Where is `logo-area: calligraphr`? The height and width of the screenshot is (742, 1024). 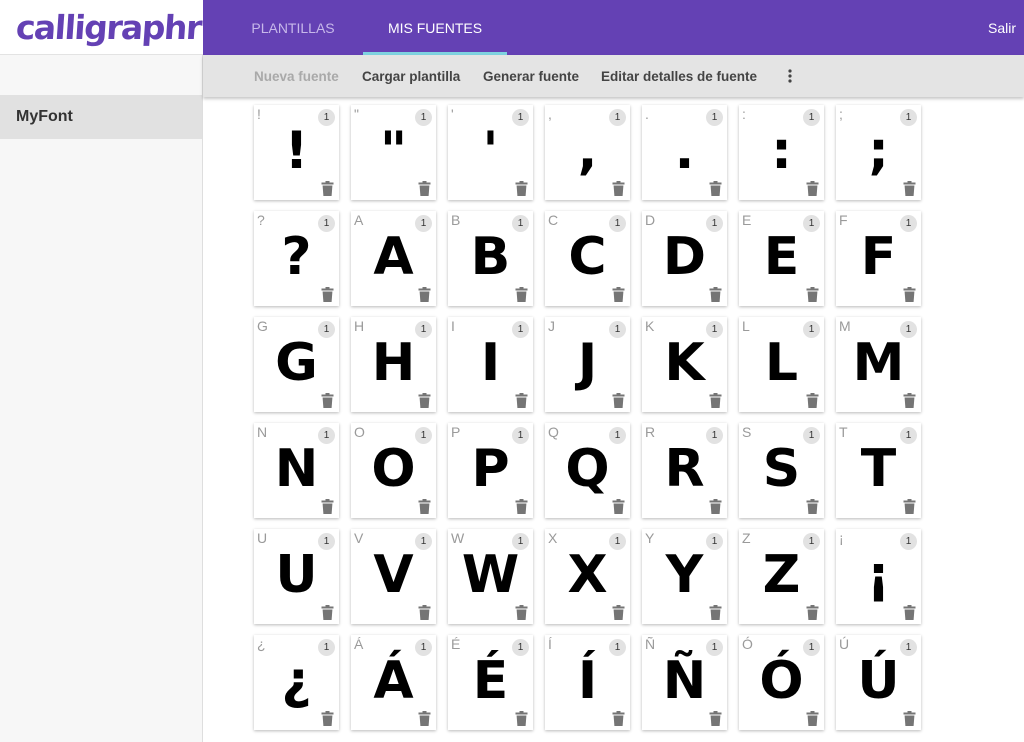
logo-area: calligraphr is located at coordinates (101, 27).